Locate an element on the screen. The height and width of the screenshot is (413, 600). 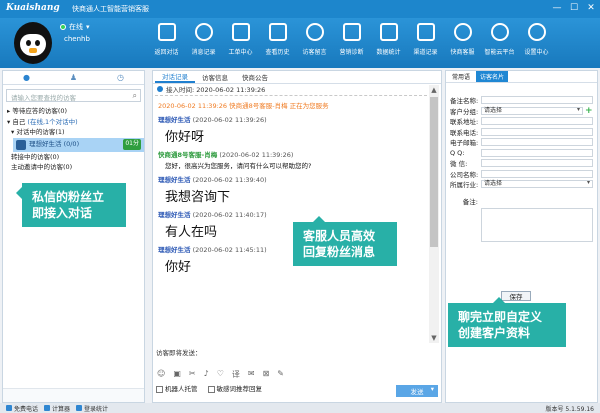
like-icon: ♡ is located at coordinates (220, 374).